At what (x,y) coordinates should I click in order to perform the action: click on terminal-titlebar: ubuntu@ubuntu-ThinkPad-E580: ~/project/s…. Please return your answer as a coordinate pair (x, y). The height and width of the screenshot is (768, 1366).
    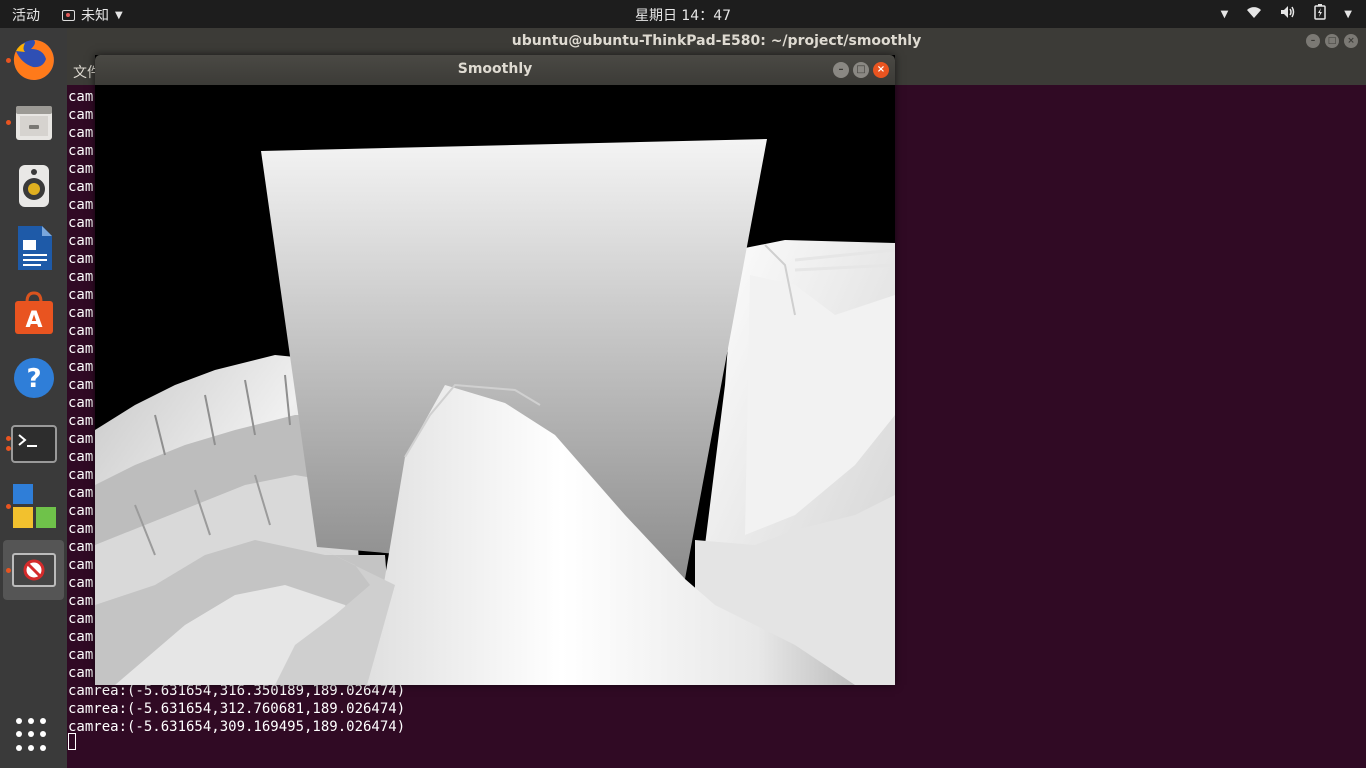
    Looking at the image, I should click on (716, 42).